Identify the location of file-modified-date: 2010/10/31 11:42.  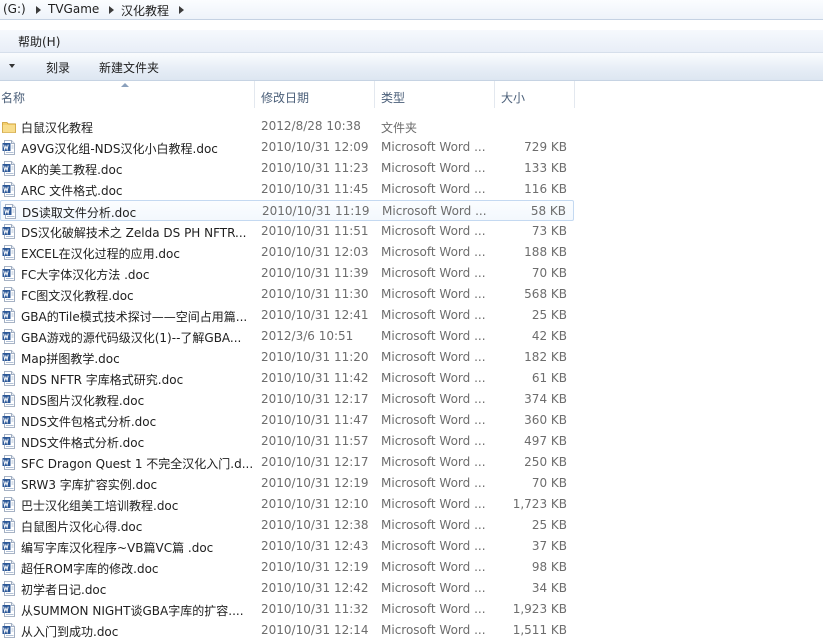
(315, 378).